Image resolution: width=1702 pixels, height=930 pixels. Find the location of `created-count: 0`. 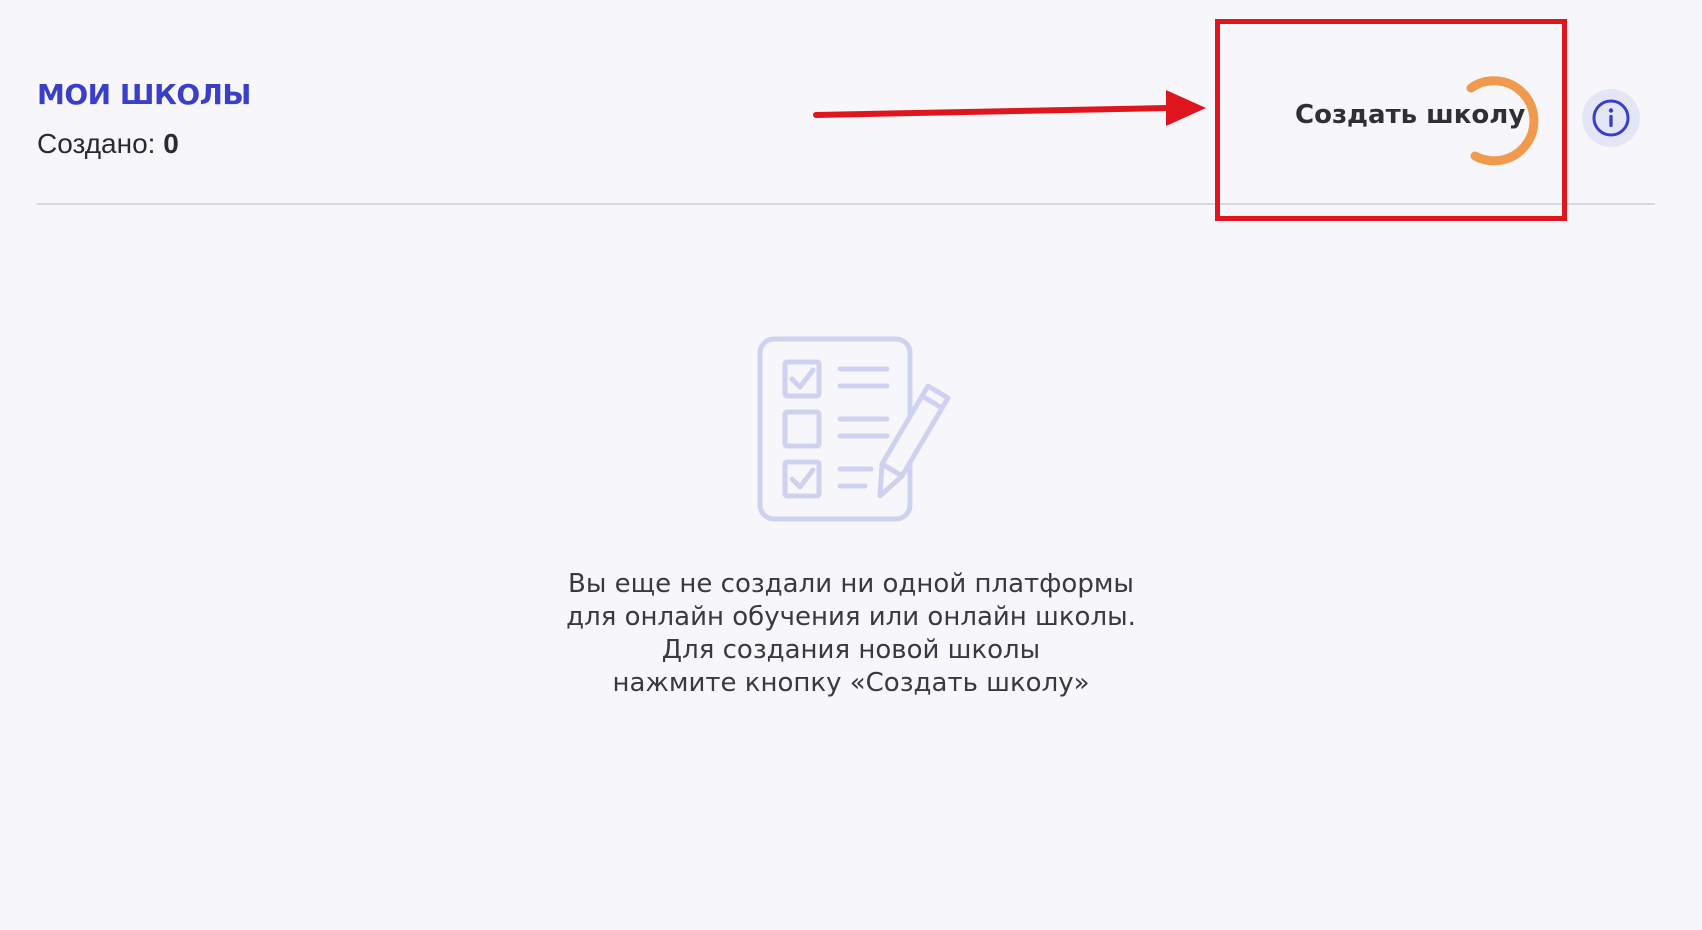

created-count: 0 is located at coordinates (171, 143).